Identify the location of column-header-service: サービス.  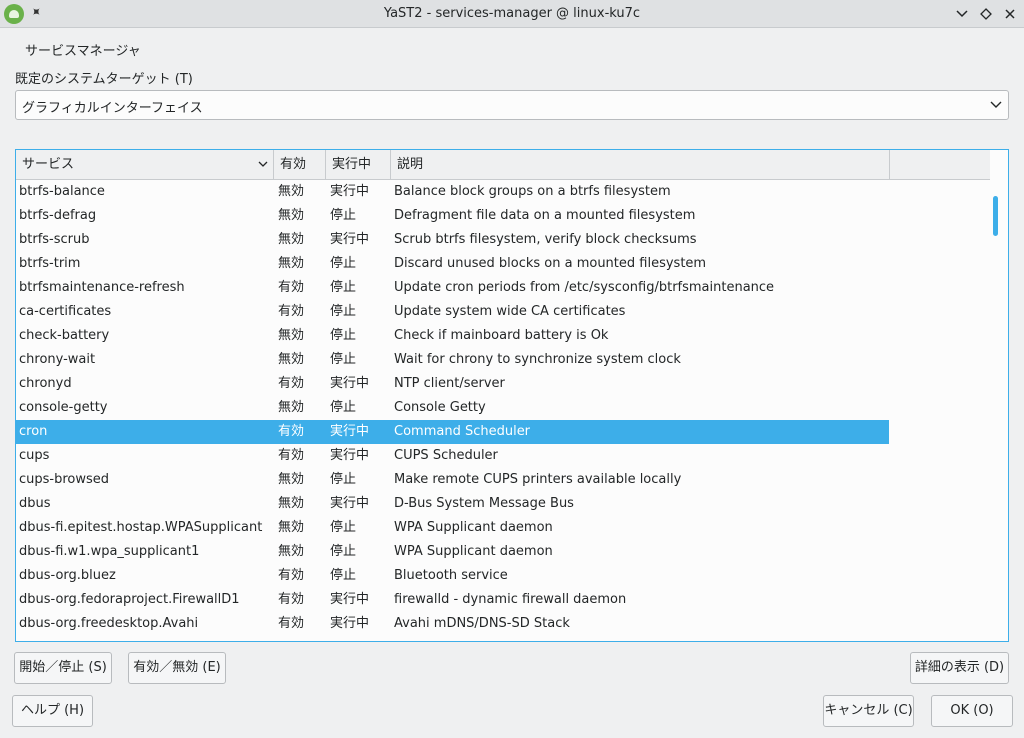
(145, 164).